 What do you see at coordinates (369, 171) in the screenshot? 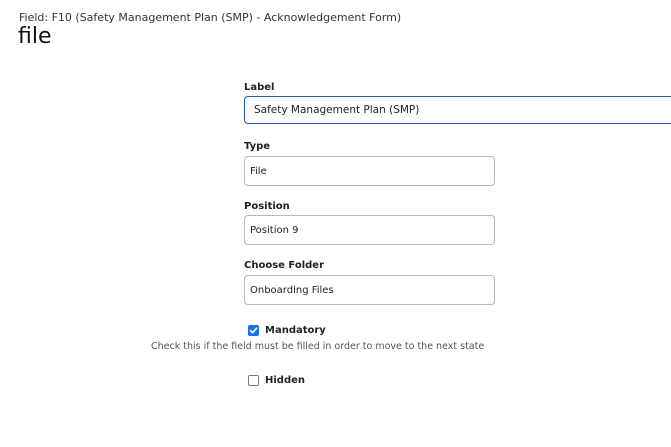
I see `type-input: File` at bounding box center [369, 171].